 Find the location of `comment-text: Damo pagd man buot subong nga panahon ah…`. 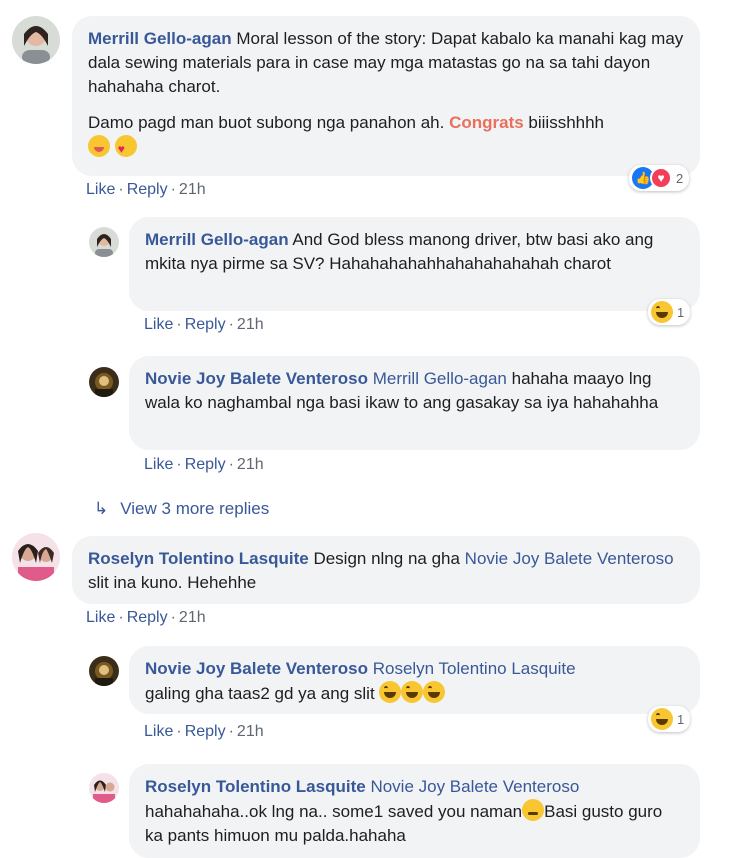

comment-text: Damo pagd man buot subong nga panahon ah… is located at coordinates (269, 122).